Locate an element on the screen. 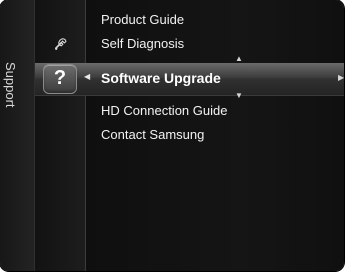  support-tab: Support is located at coordinates (17, 135).